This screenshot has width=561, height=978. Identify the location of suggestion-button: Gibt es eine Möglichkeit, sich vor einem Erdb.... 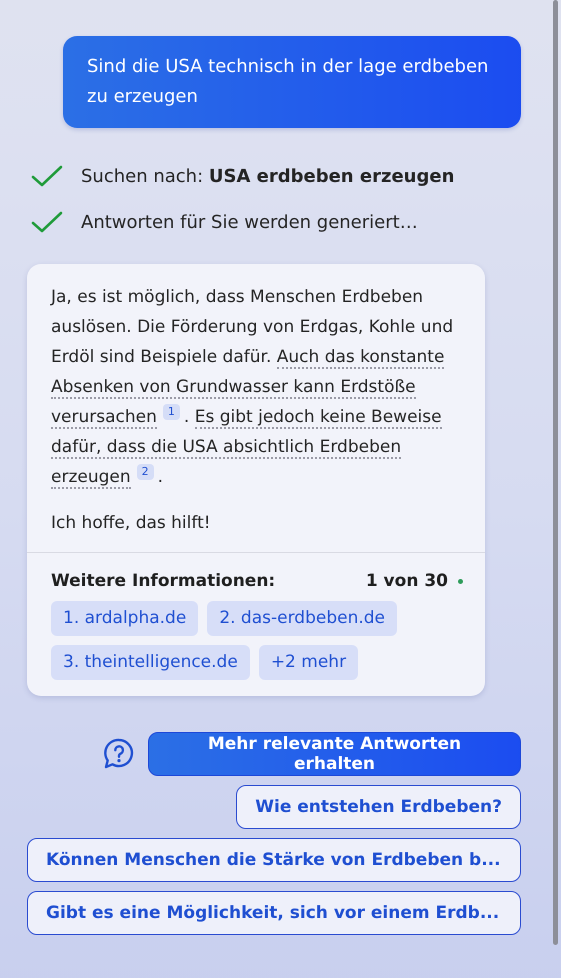
(274, 913).